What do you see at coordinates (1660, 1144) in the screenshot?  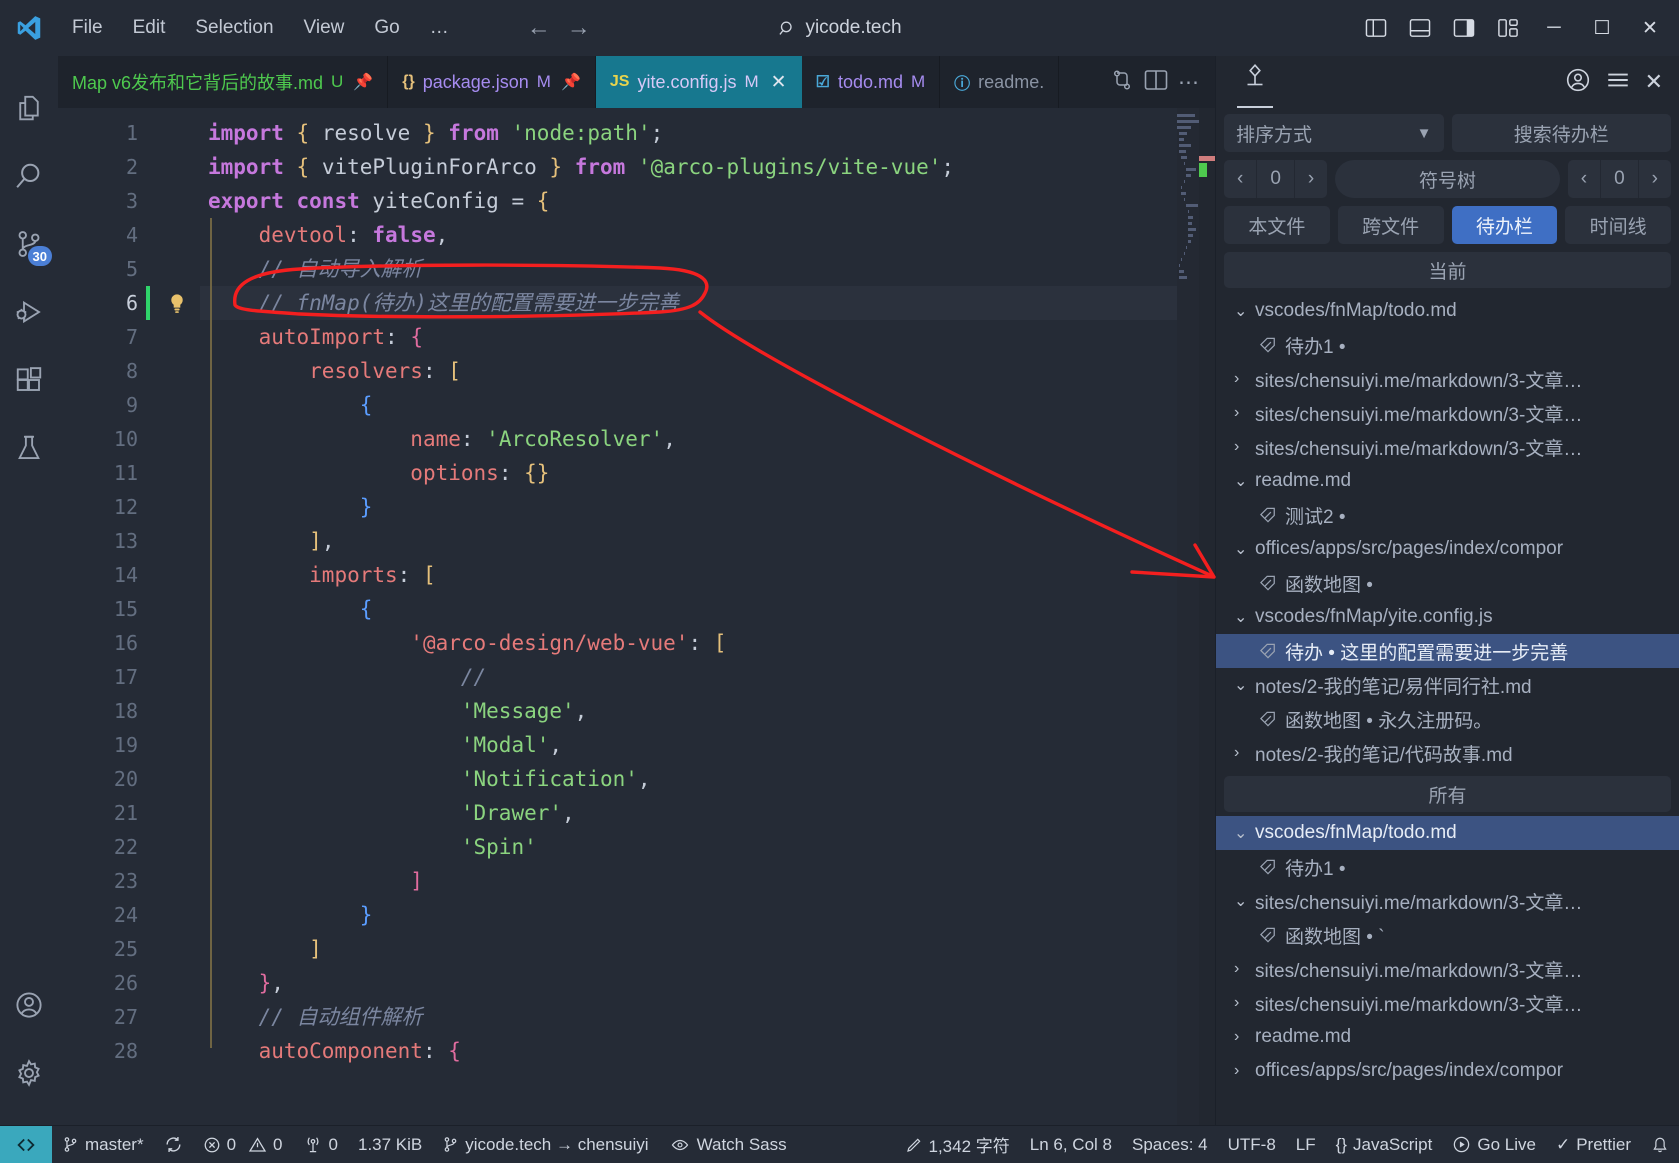 I see `status-notifications` at bounding box center [1660, 1144].